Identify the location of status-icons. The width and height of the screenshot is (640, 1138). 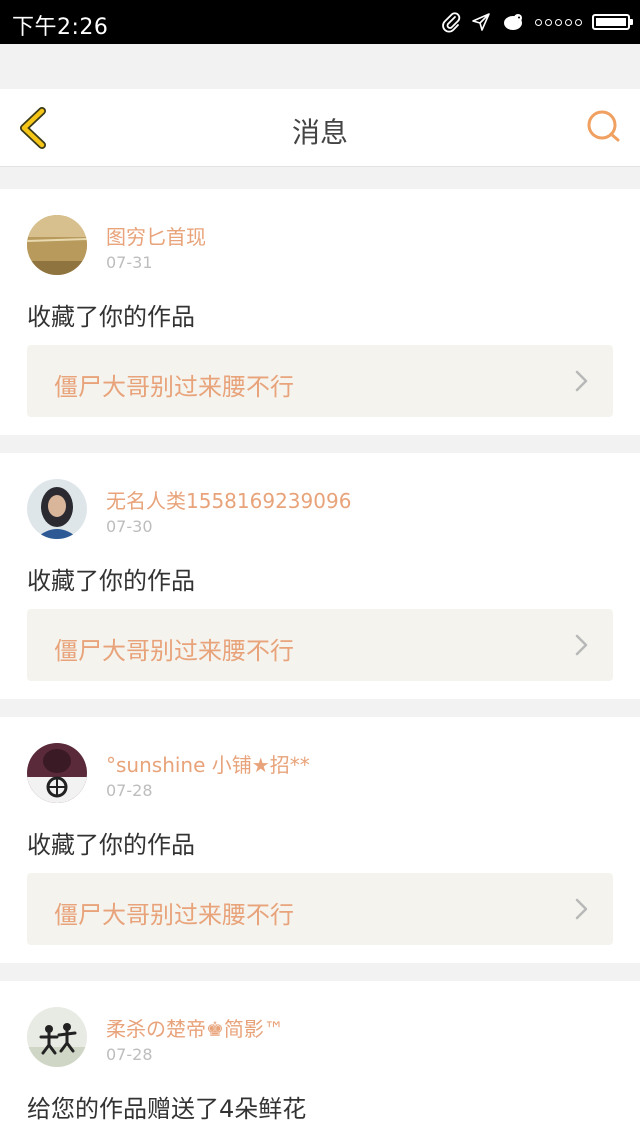
(537, 22).